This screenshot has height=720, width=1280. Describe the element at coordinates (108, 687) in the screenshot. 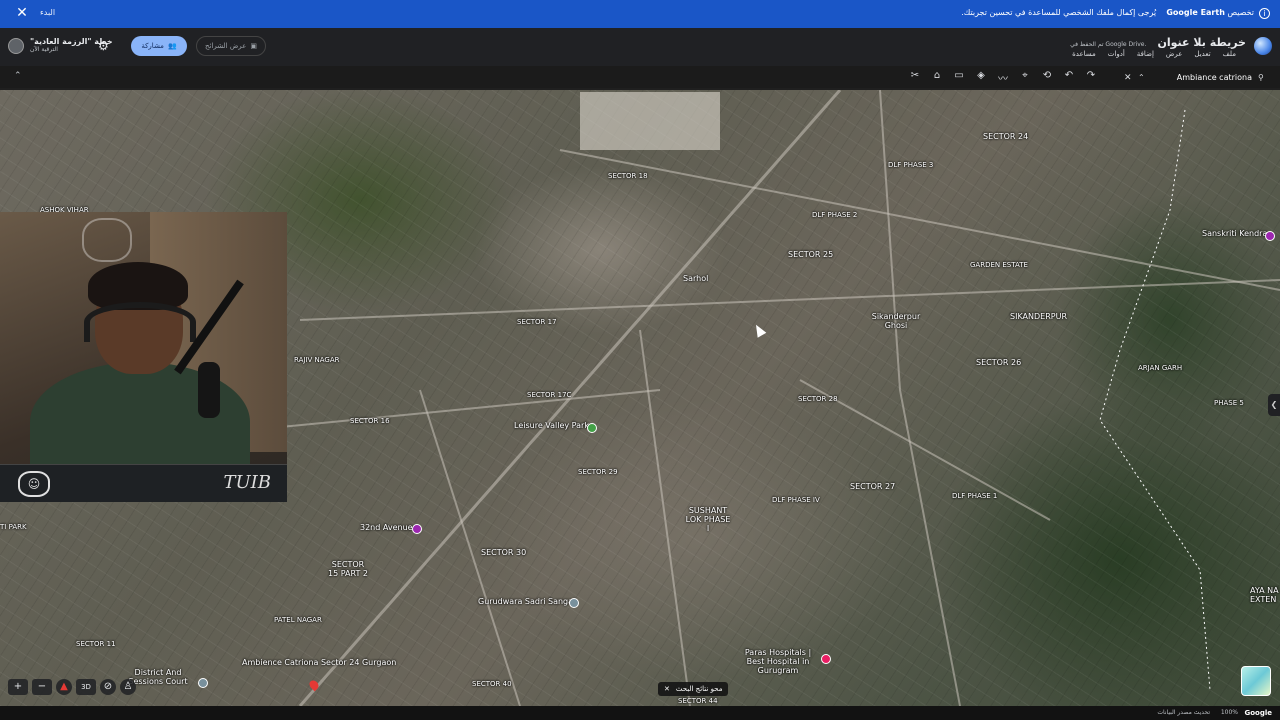

I see `orbit-icon: ⊘` at that location.